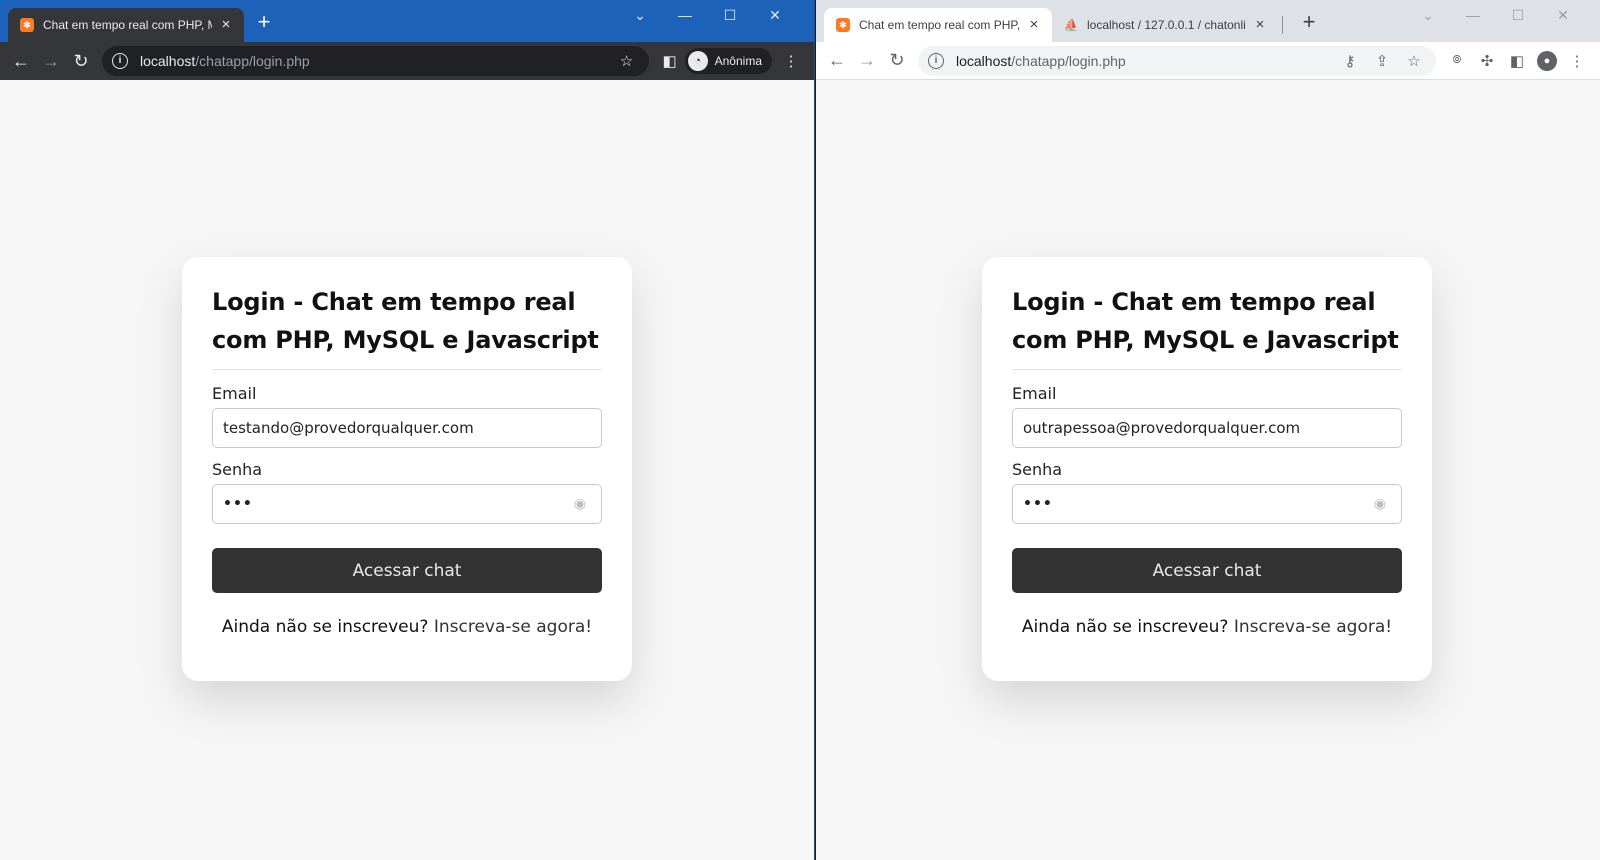 Image resolution: width=1600 pixels, height=860 pixels. I want to click on email-value: outrapessoa@provedorqualquer.com, so click(1162, 428).